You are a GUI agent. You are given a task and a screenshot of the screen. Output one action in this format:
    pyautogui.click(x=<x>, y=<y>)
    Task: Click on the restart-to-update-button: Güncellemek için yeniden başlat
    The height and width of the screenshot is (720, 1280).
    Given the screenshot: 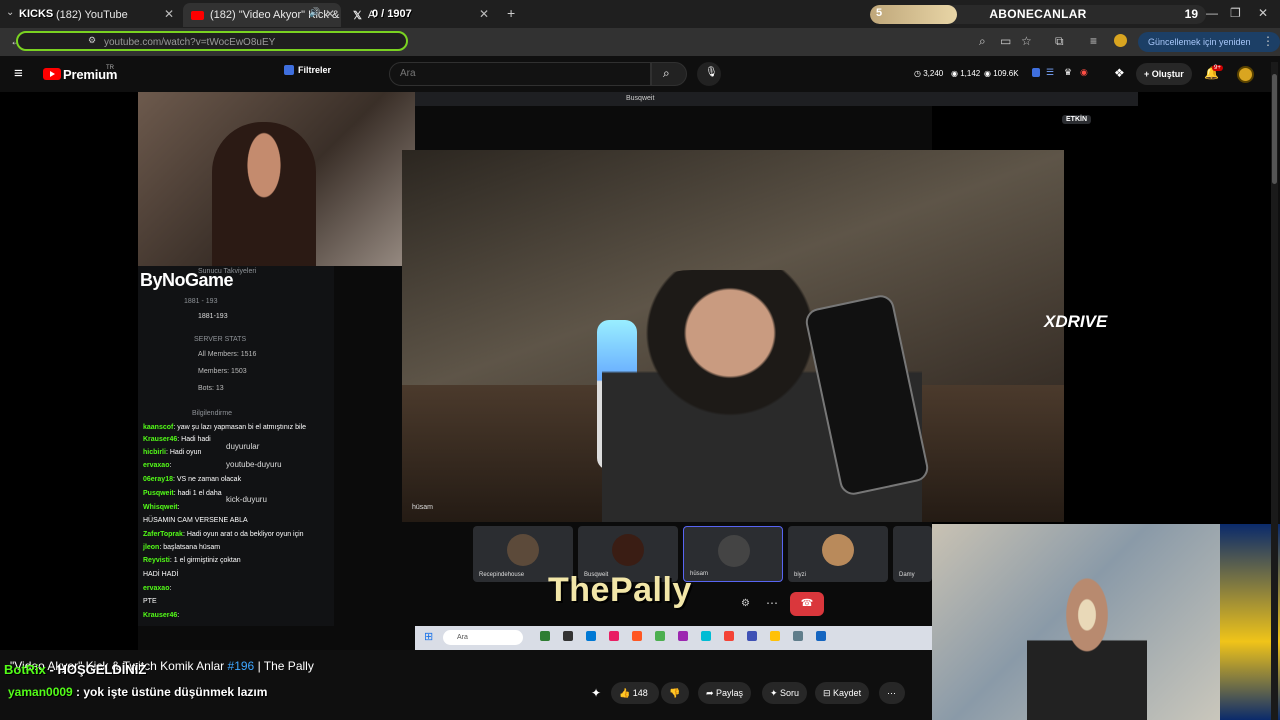 What is the action you would take?
    pyautogui.click(x=1209, y=49)
    